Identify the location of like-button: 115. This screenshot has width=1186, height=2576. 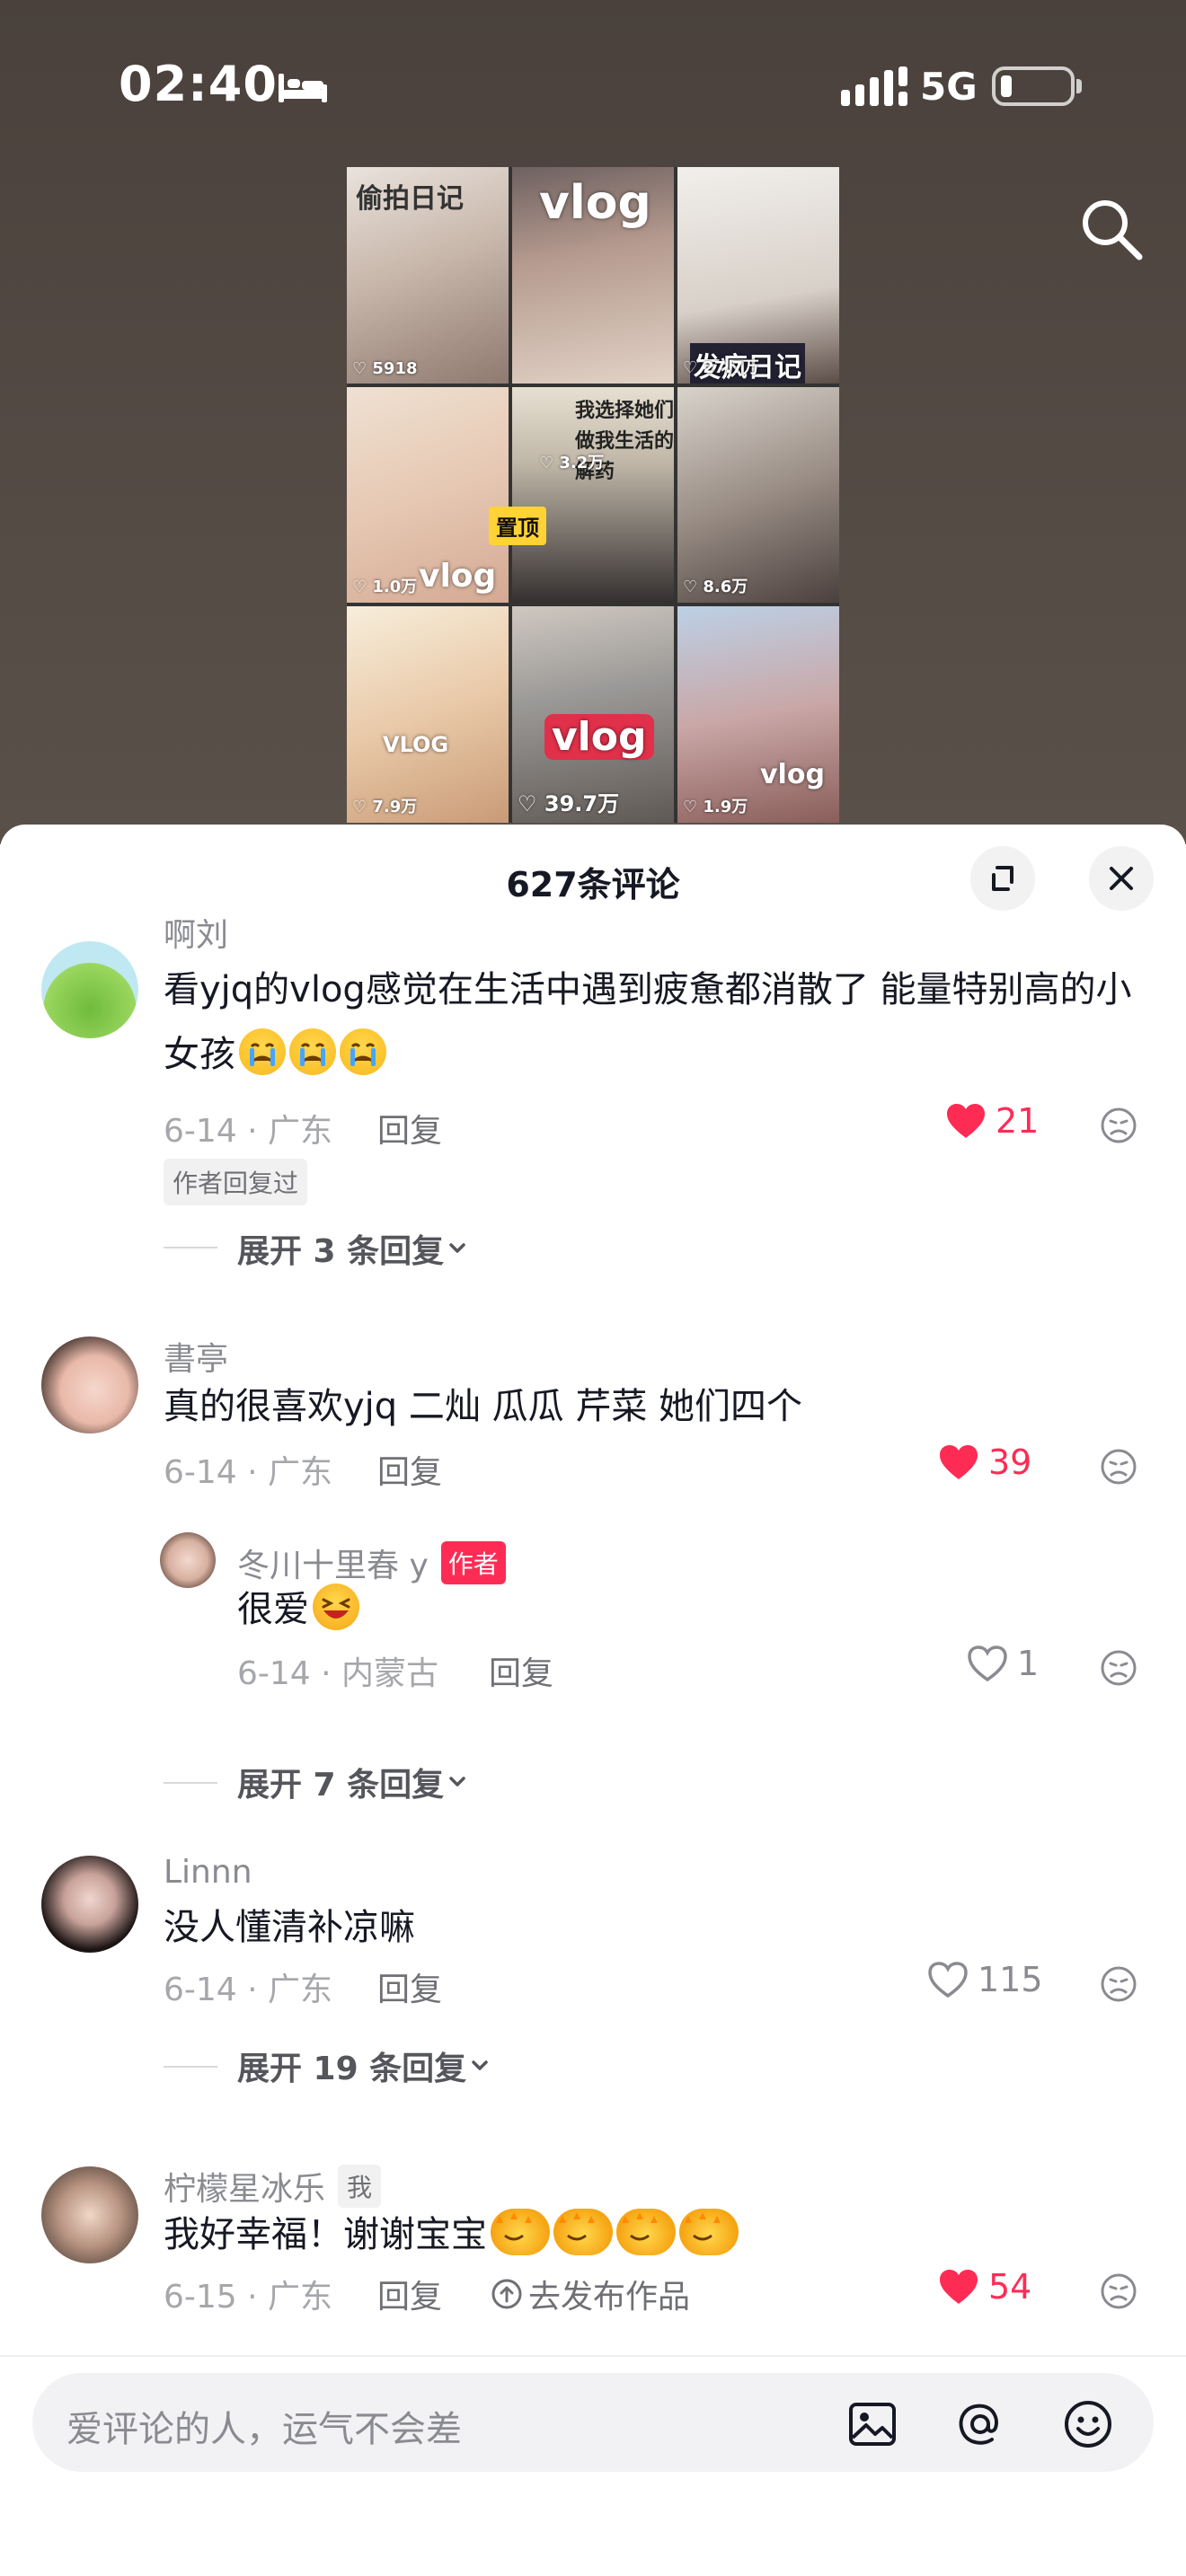
(985, 1979).